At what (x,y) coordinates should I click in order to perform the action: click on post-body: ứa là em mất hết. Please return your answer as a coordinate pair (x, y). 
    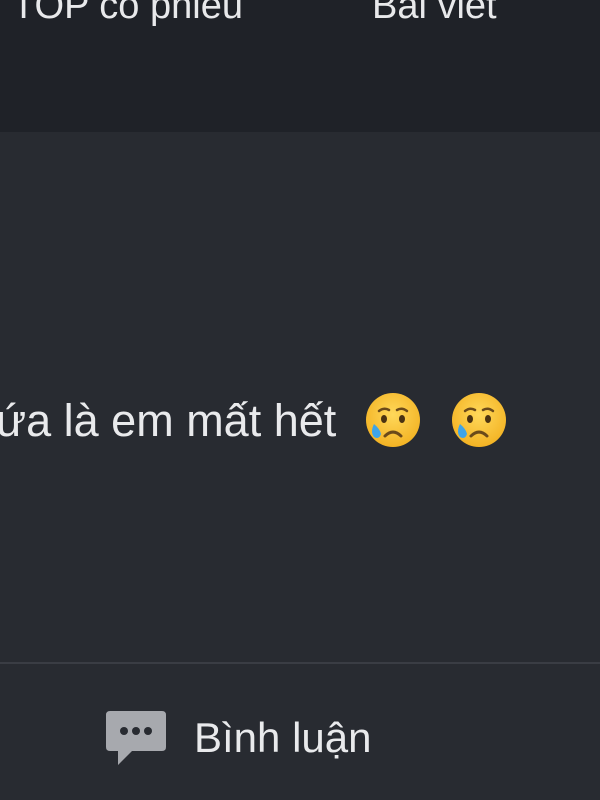
    Looking at the image, I should click on (254, 420).